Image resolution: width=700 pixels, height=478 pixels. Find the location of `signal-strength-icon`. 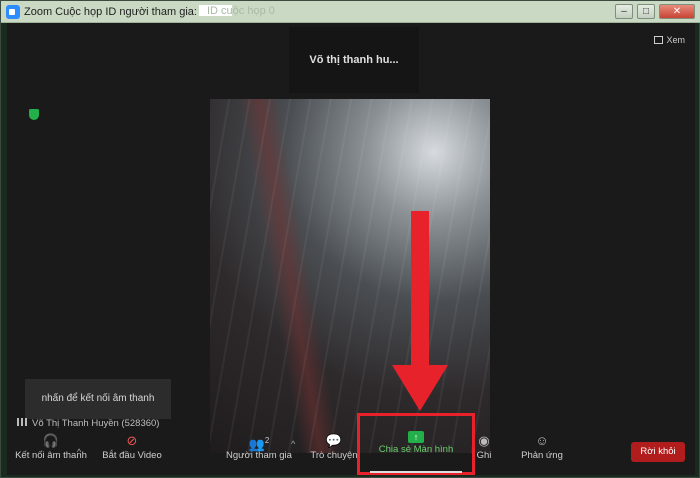

signal-strength-icon is located at coordinates (23, 422).